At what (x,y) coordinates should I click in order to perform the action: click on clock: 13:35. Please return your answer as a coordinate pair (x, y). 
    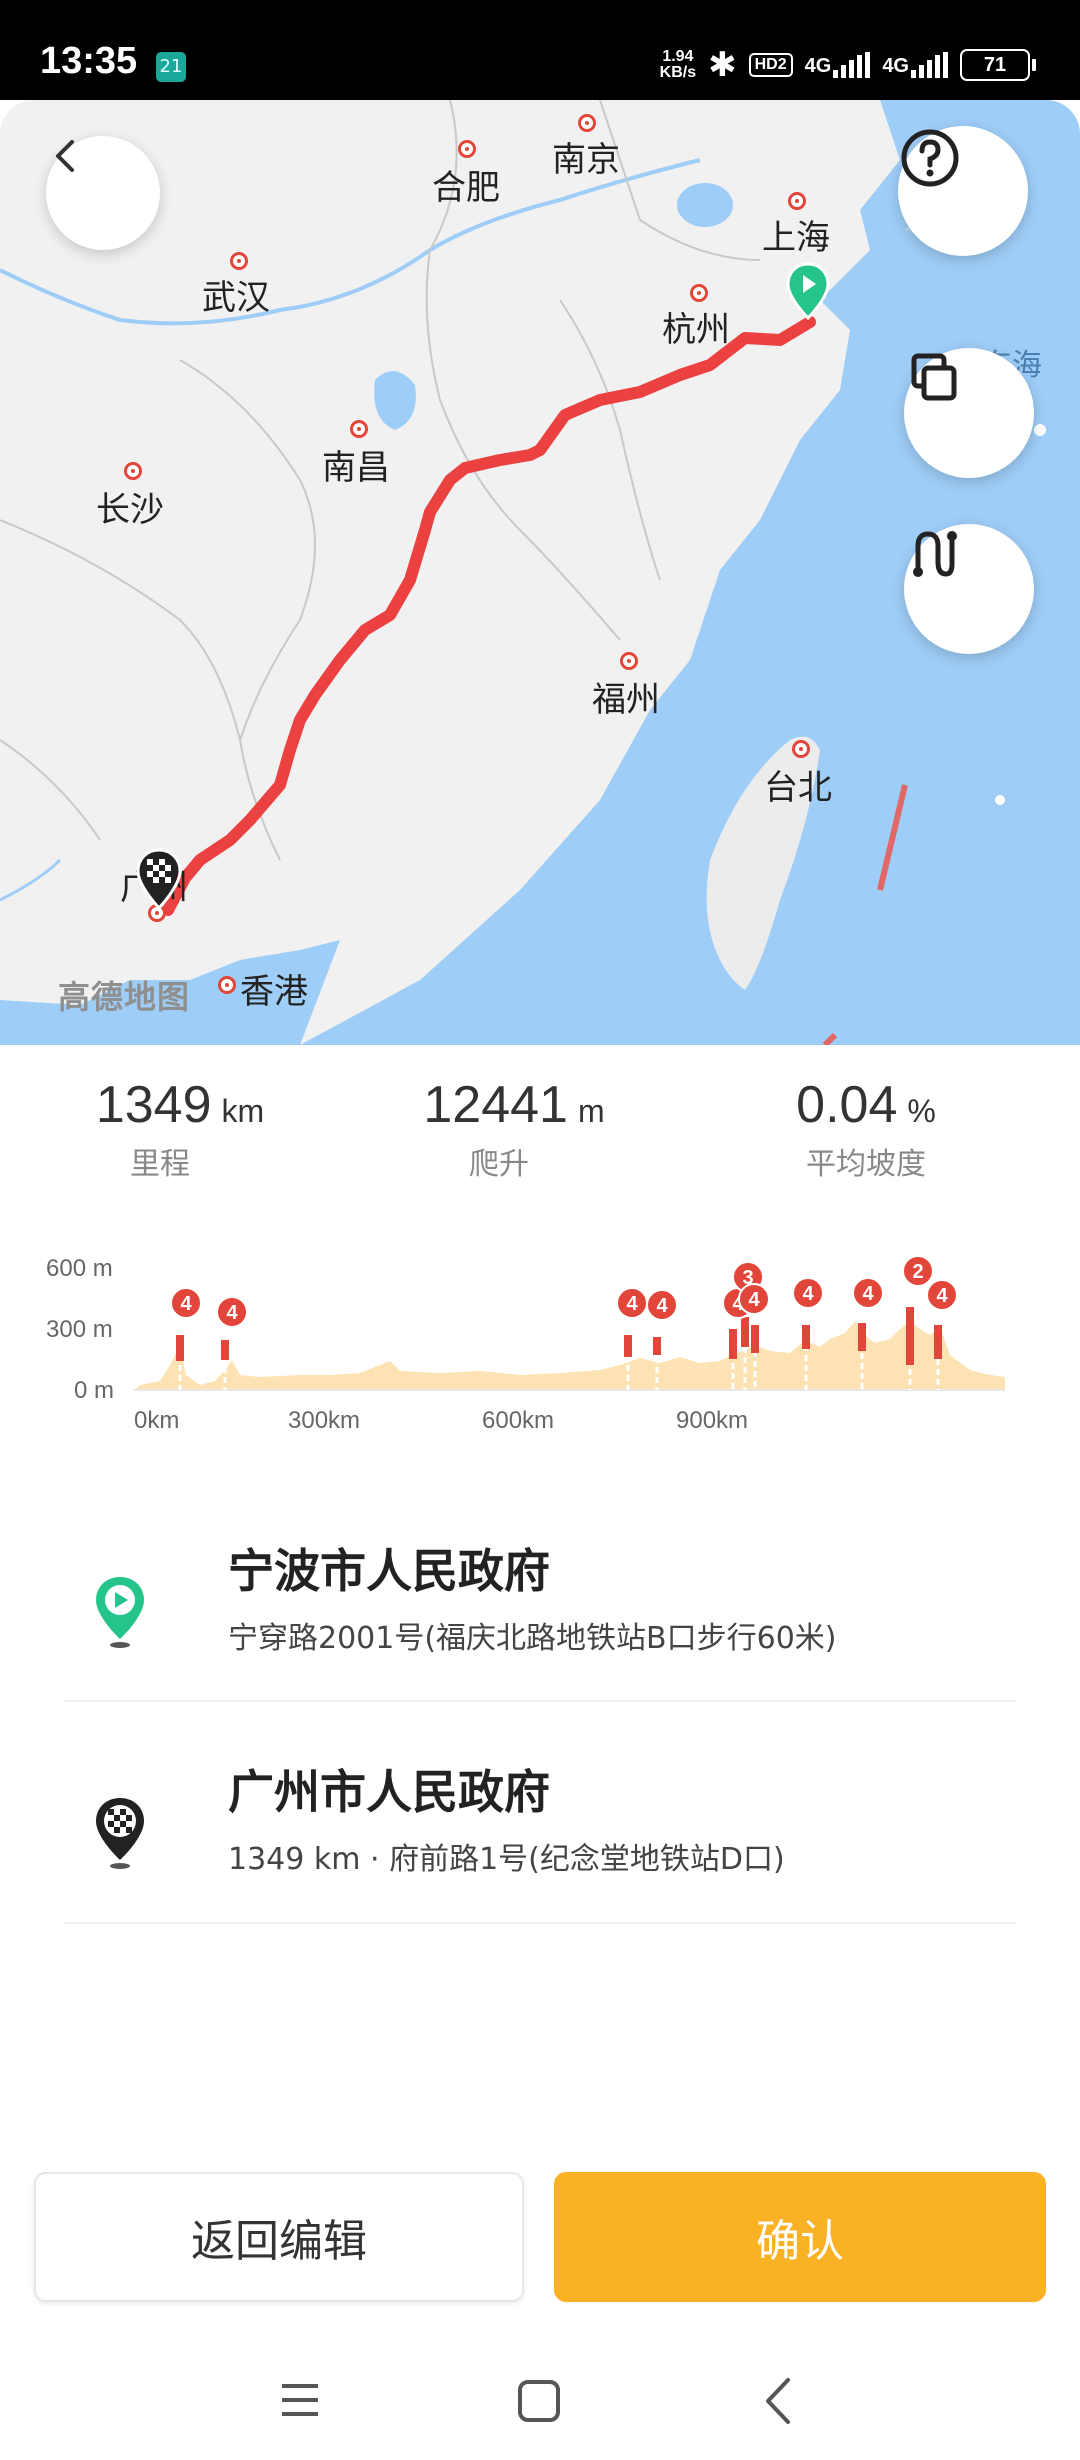
    Looking at the image, I should click on (89, 61).